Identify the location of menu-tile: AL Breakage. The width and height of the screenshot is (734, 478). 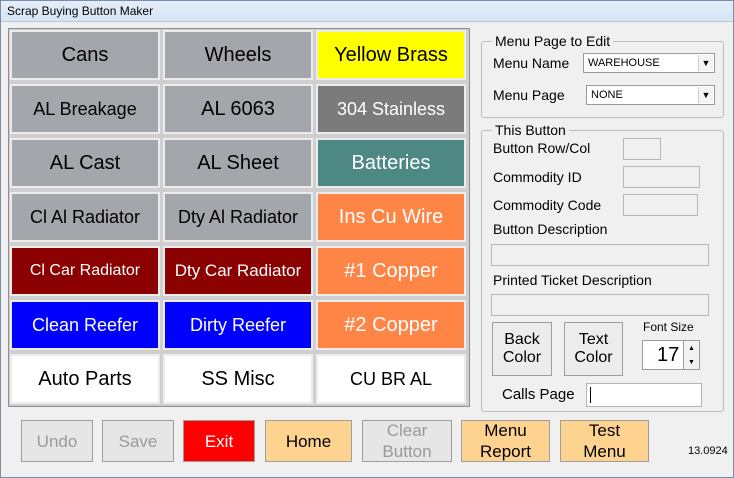
(85, 109).